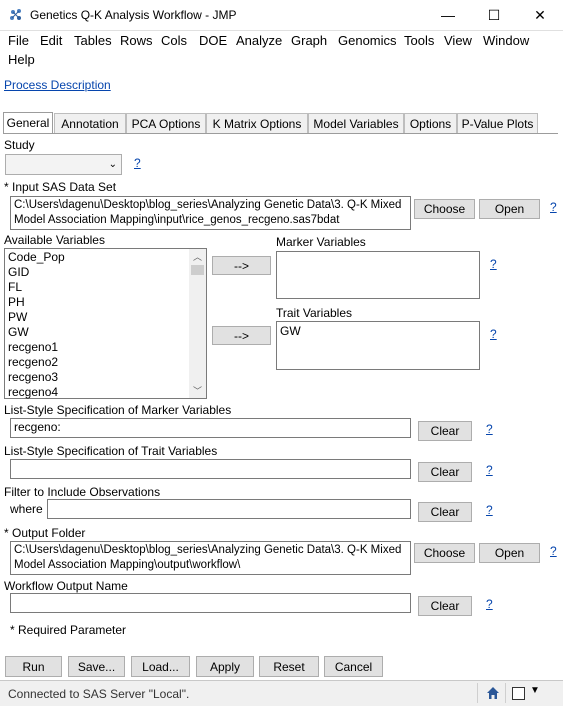 The width and height of the screenshot is (563, 706). What do you see at coordinates (19, 145) in the screenshot?
I see `study-label: Study` at bounding box center [19, 145].